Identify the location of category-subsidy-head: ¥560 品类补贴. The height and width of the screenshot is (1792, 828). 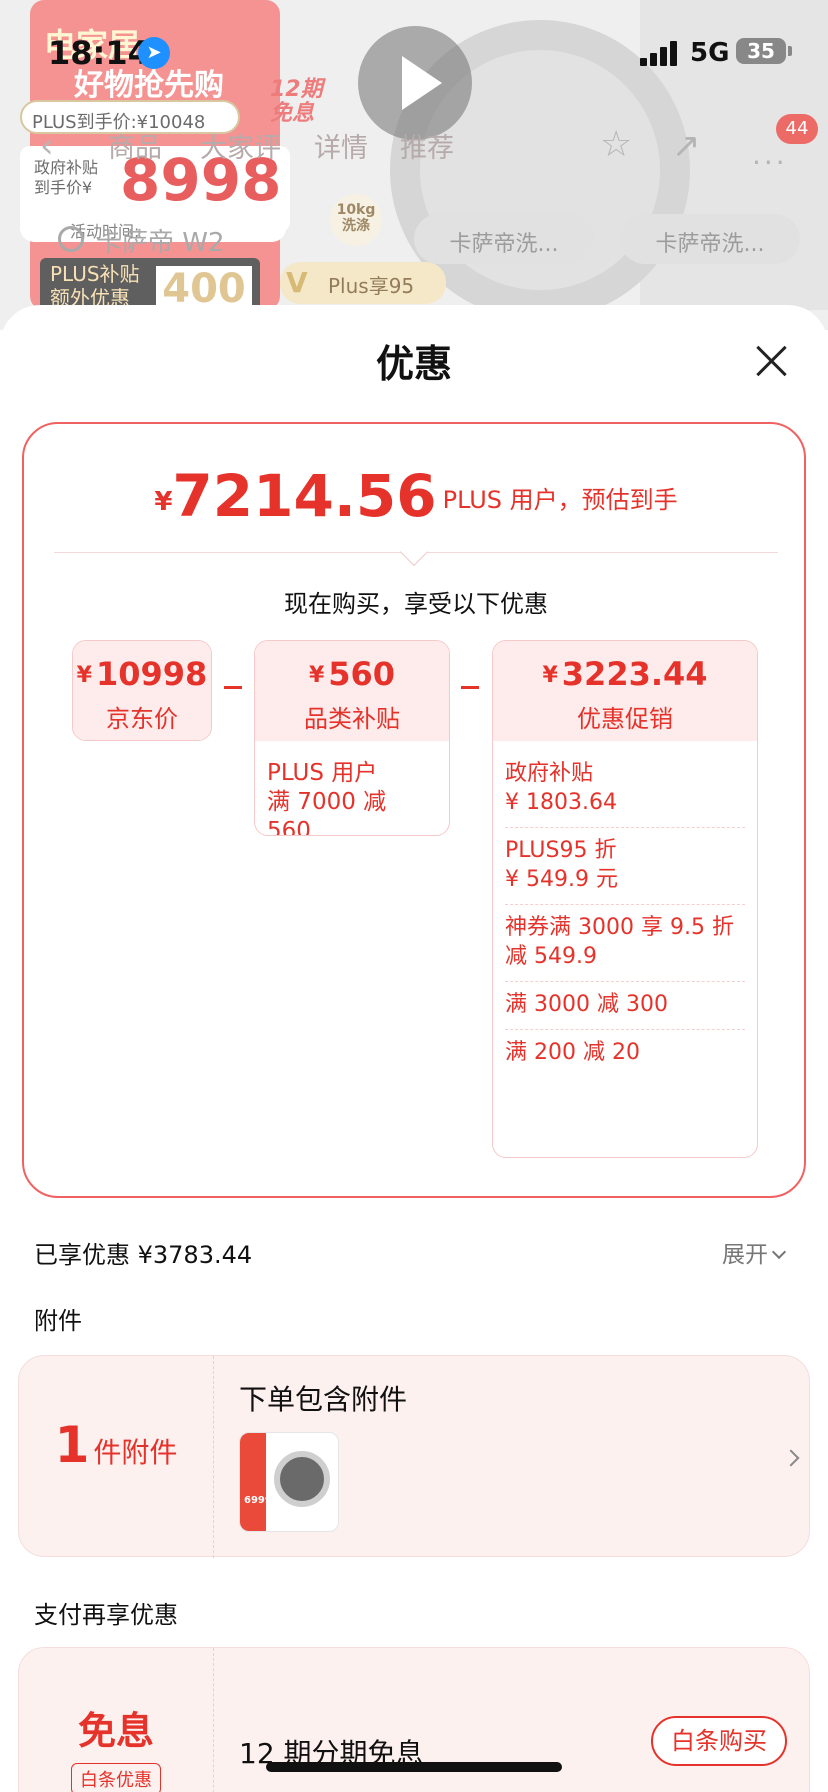
(352, 691).